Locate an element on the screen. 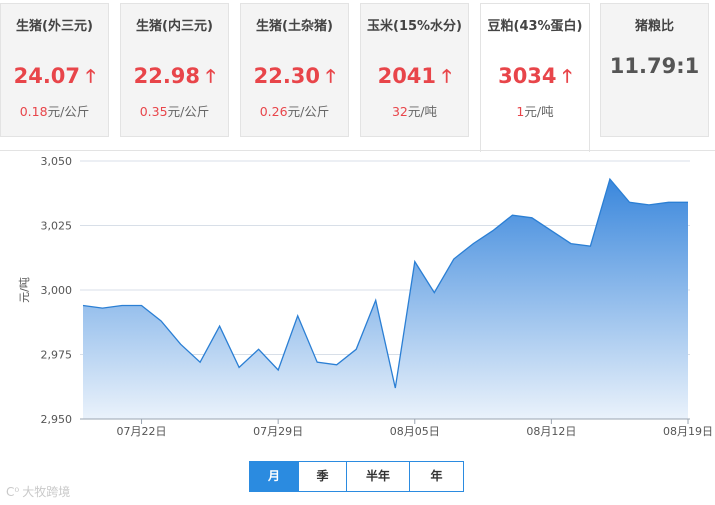  card-value: 3034 🡑 is located at coordinates (535, 79).